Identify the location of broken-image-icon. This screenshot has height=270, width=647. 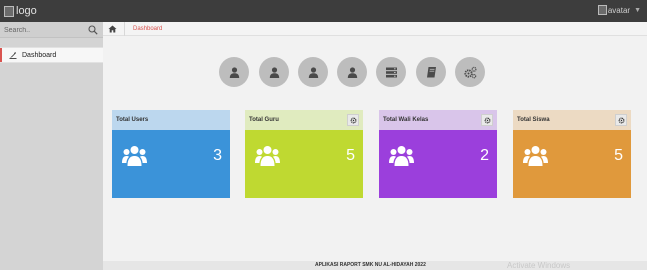
(9, 11).